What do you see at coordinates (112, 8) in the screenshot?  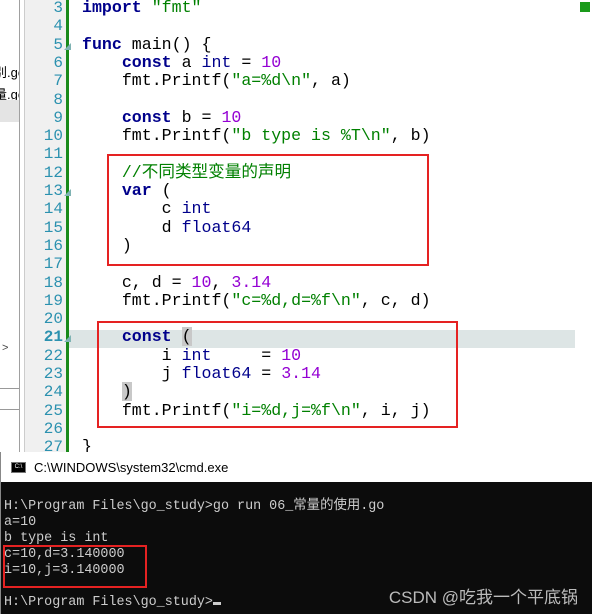 I see `code-token: import` at bounding box center [112, 8].